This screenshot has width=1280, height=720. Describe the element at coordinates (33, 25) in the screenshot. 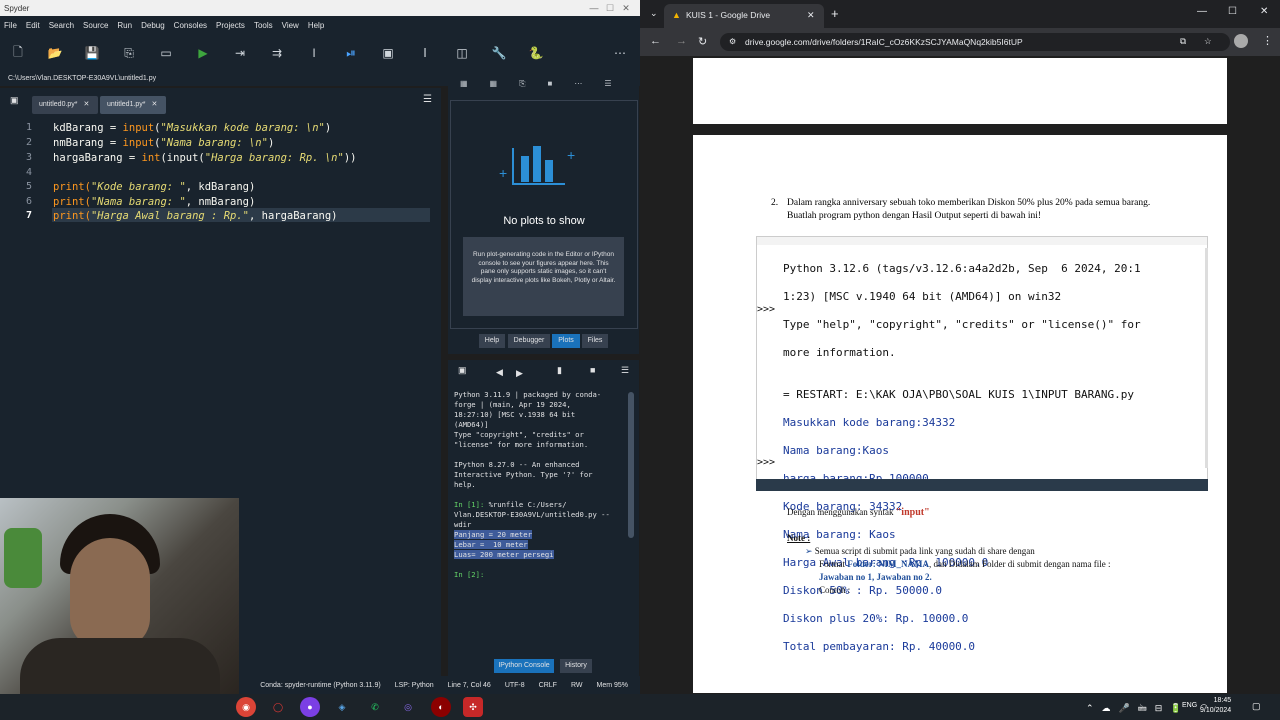

I see `menu-edit: Edit` at that location.